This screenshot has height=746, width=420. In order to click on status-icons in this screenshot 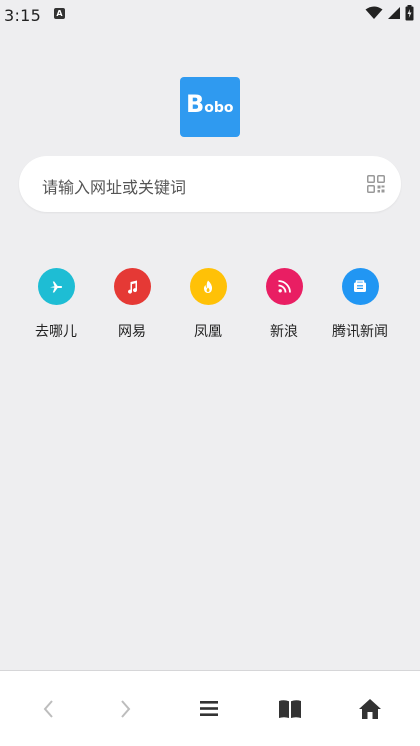, I will do `click(389, 13)`.